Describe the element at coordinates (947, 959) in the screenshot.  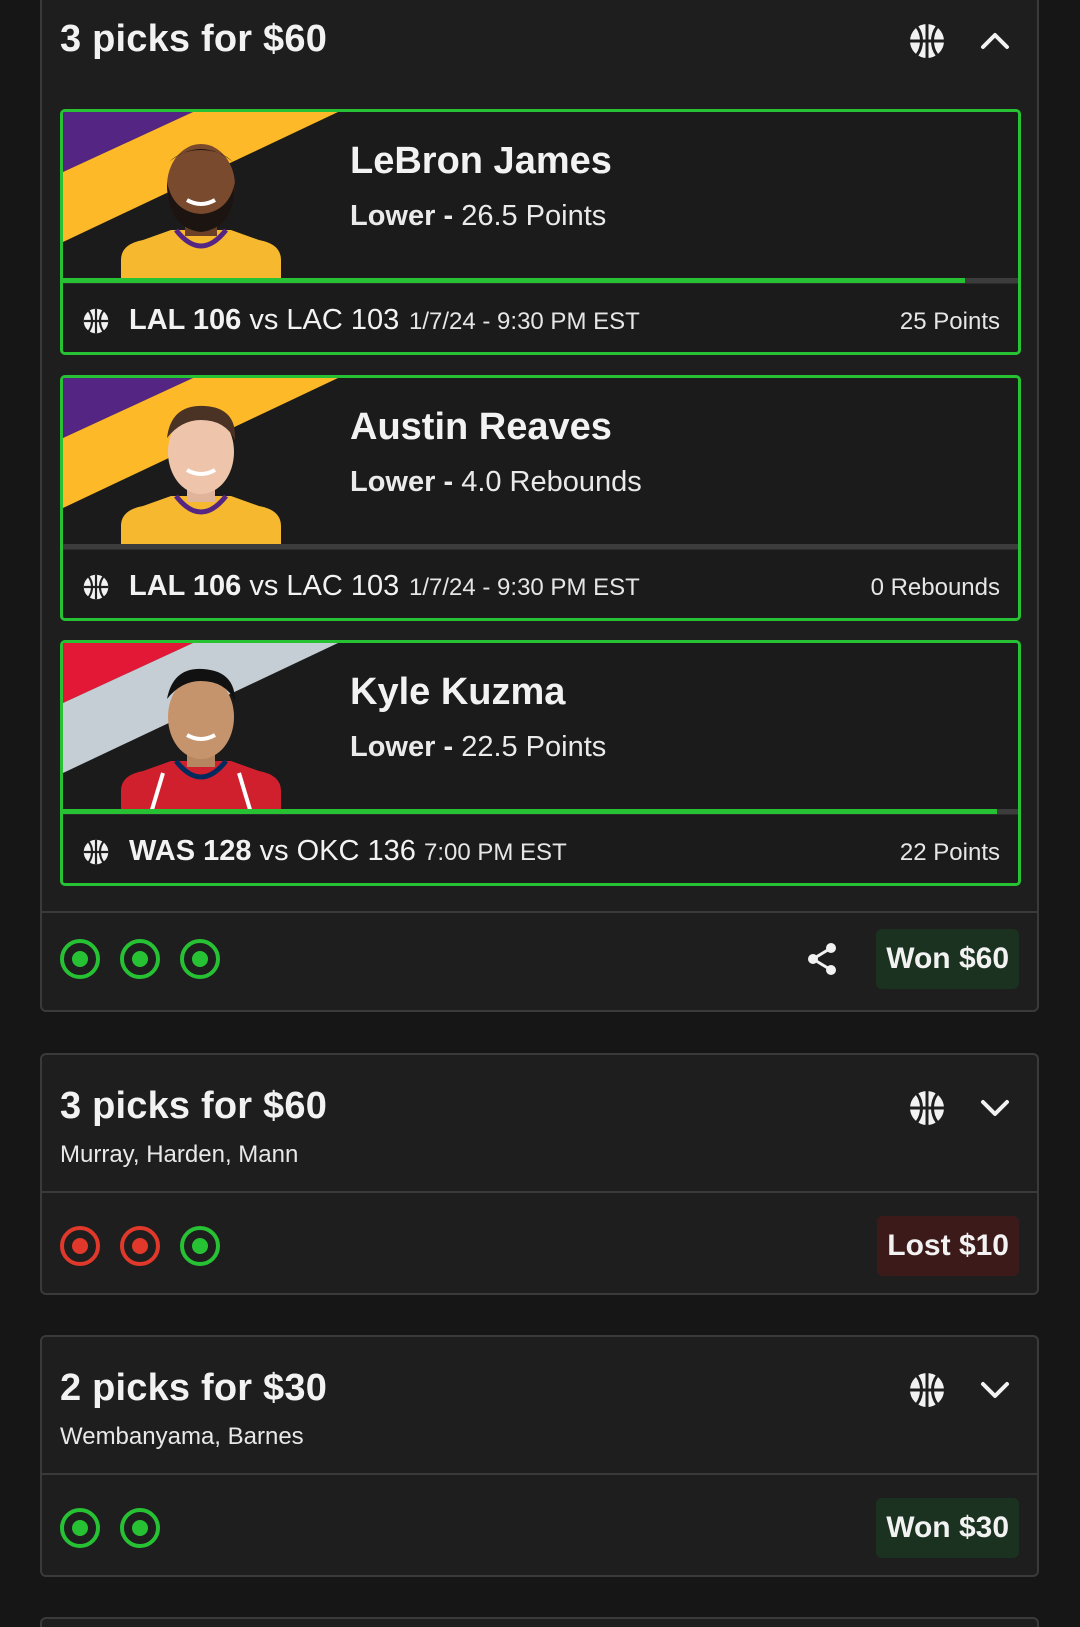
I see `outcome-badge: Won $60` at that location.